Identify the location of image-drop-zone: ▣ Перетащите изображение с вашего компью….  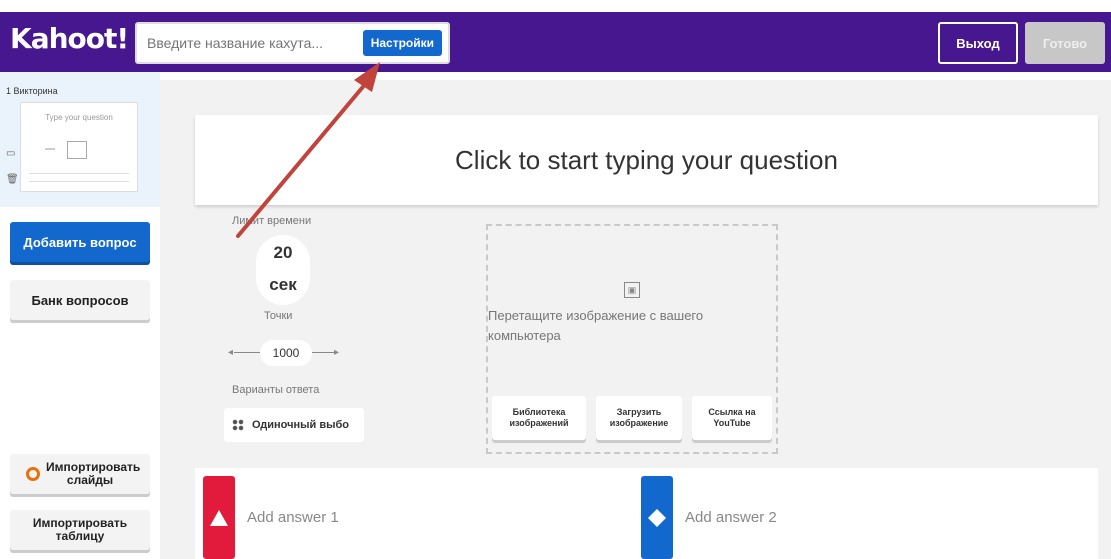
(632, 339).